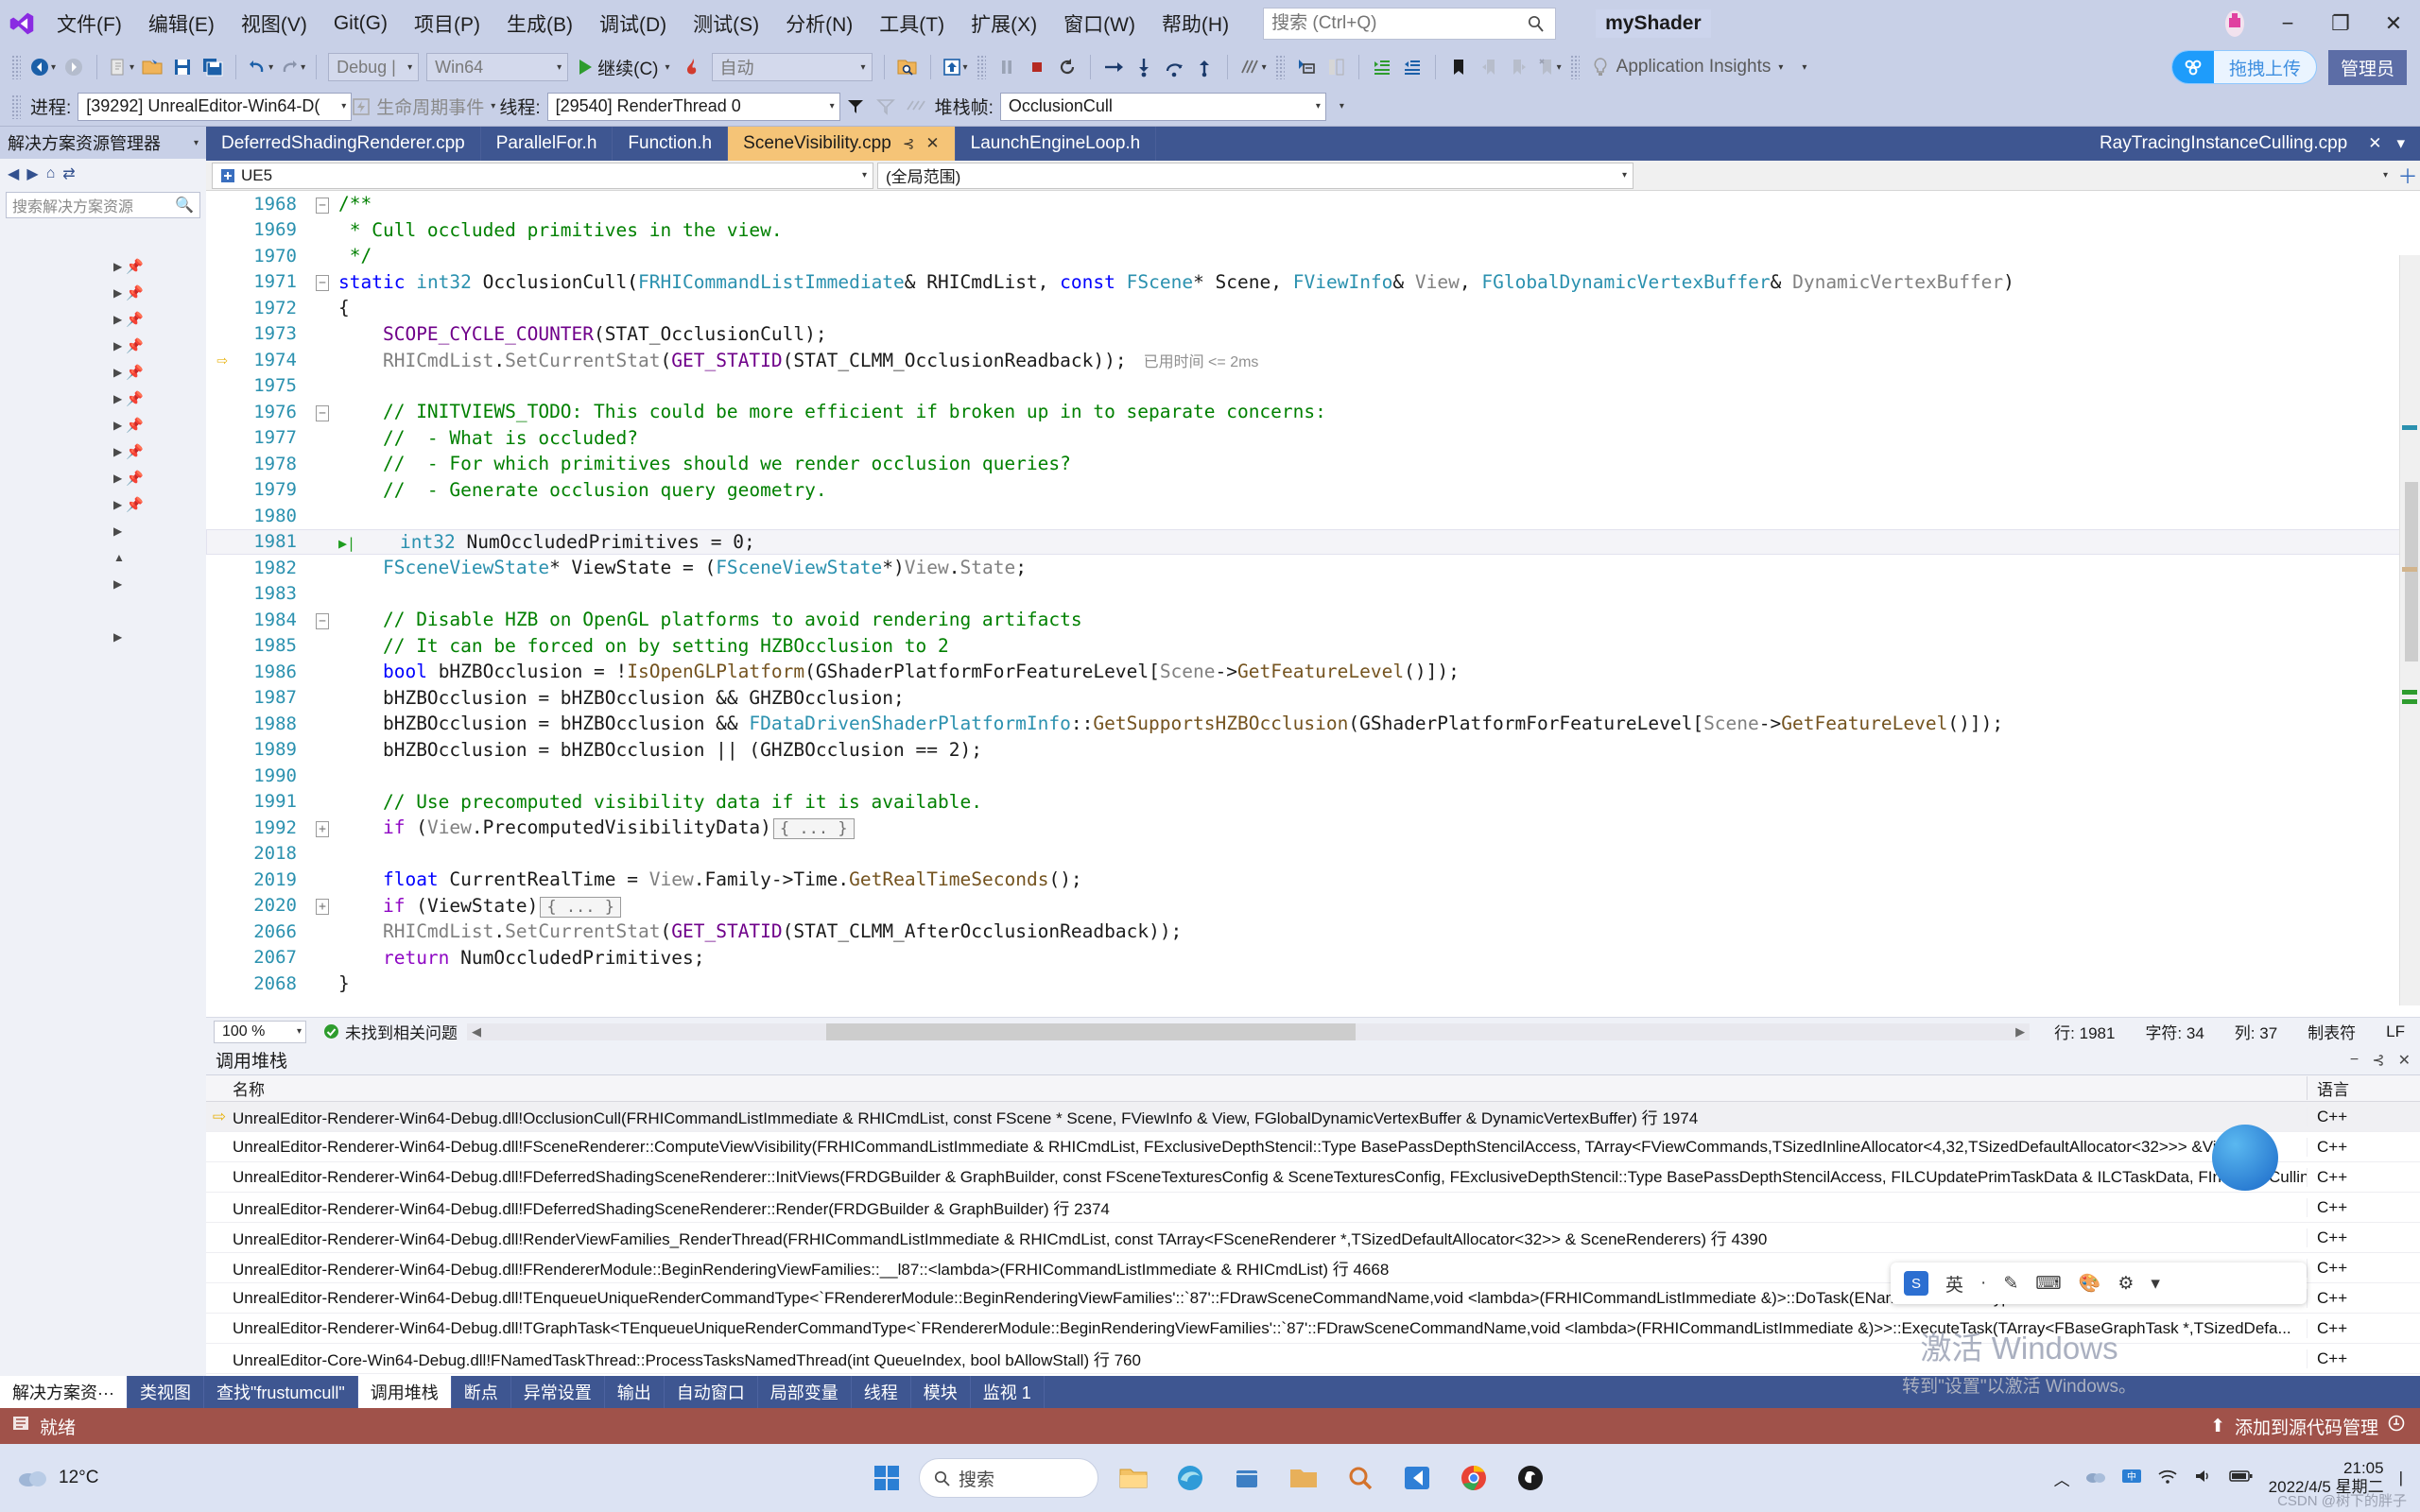  What do you see at coordinates (1313, 854) in the screenshot?
I see `code-line: 2018` at bounding box center [1313, 854].